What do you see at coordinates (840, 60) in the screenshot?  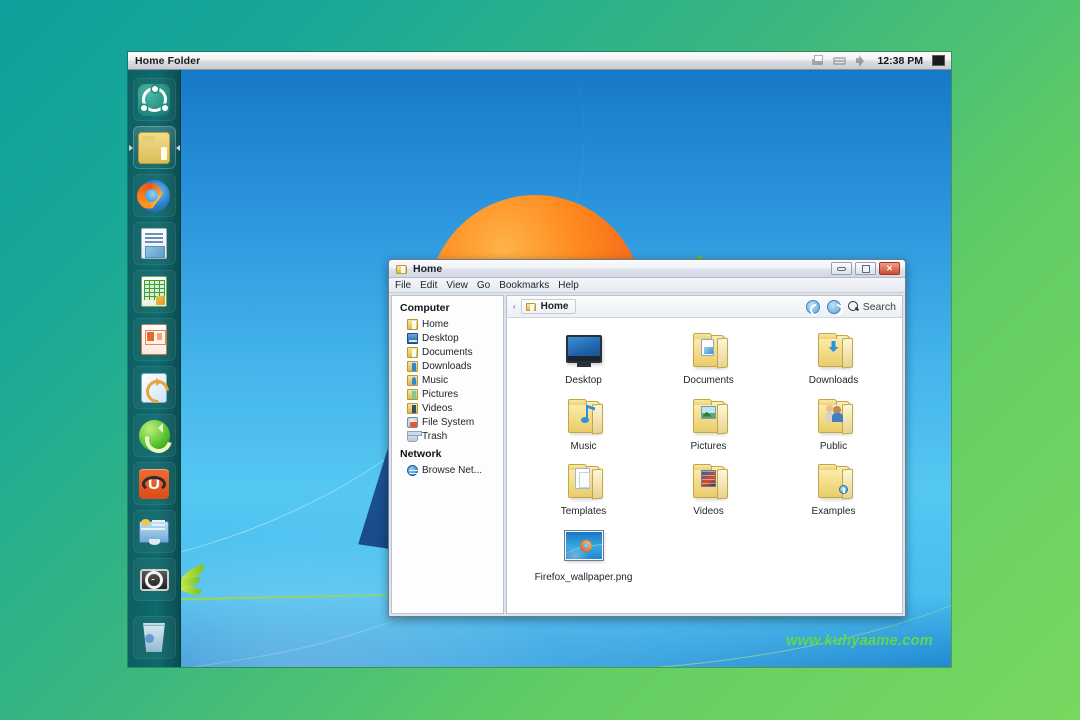 I see `keyboard-indicator-icon` at bounding box center [840, 60].